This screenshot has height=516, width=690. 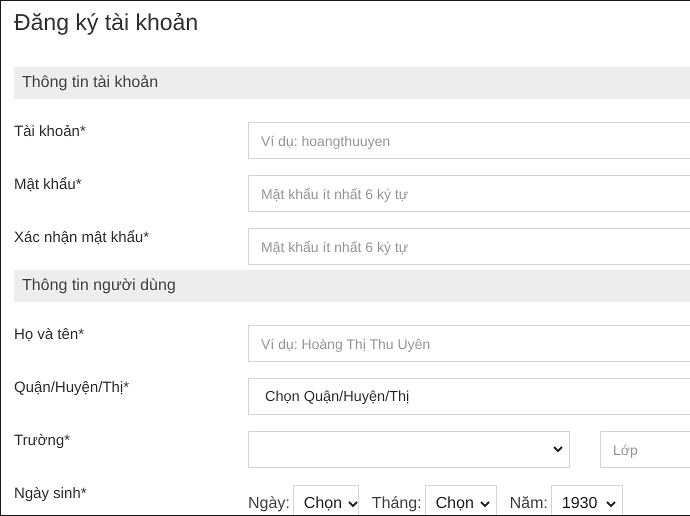 I want to click on date-label: Ngày:, so click(x=269, y=504).